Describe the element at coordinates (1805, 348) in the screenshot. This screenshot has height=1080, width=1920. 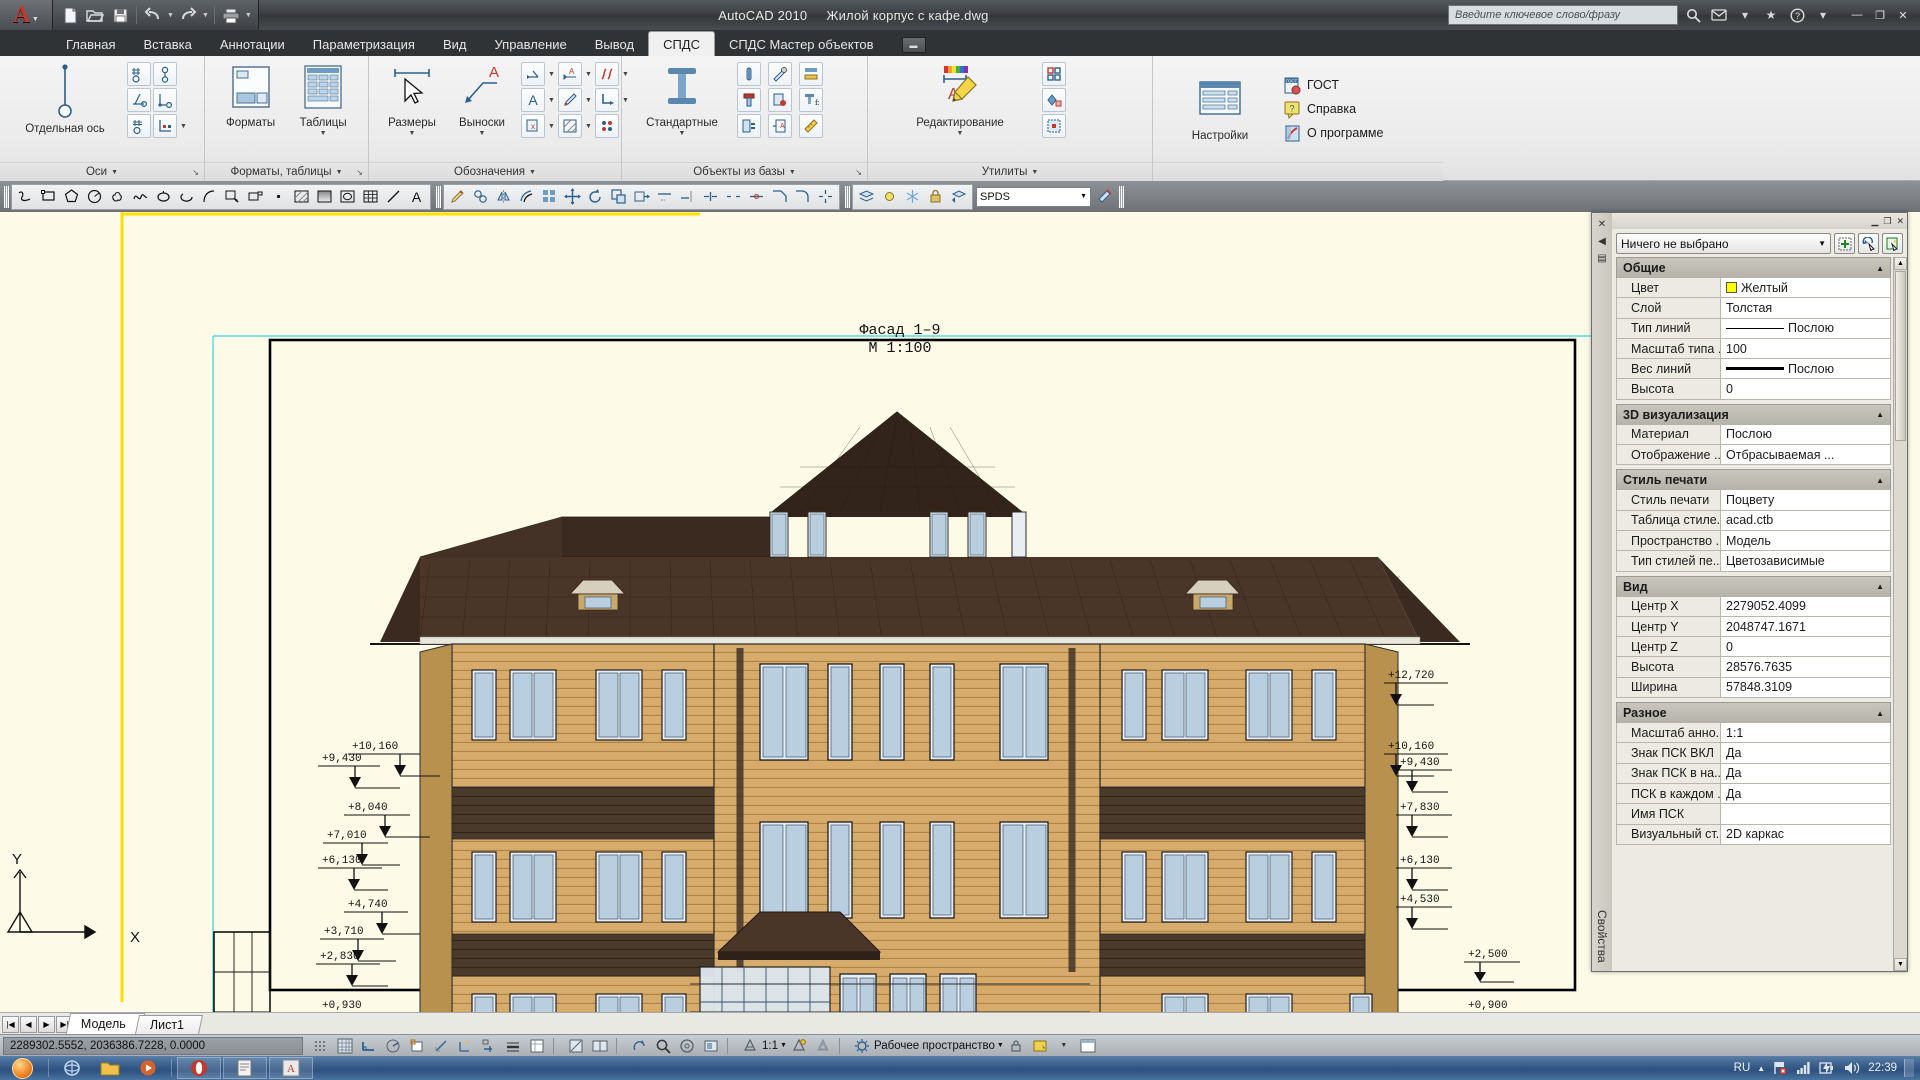
I see `property-value: 100` at that location.